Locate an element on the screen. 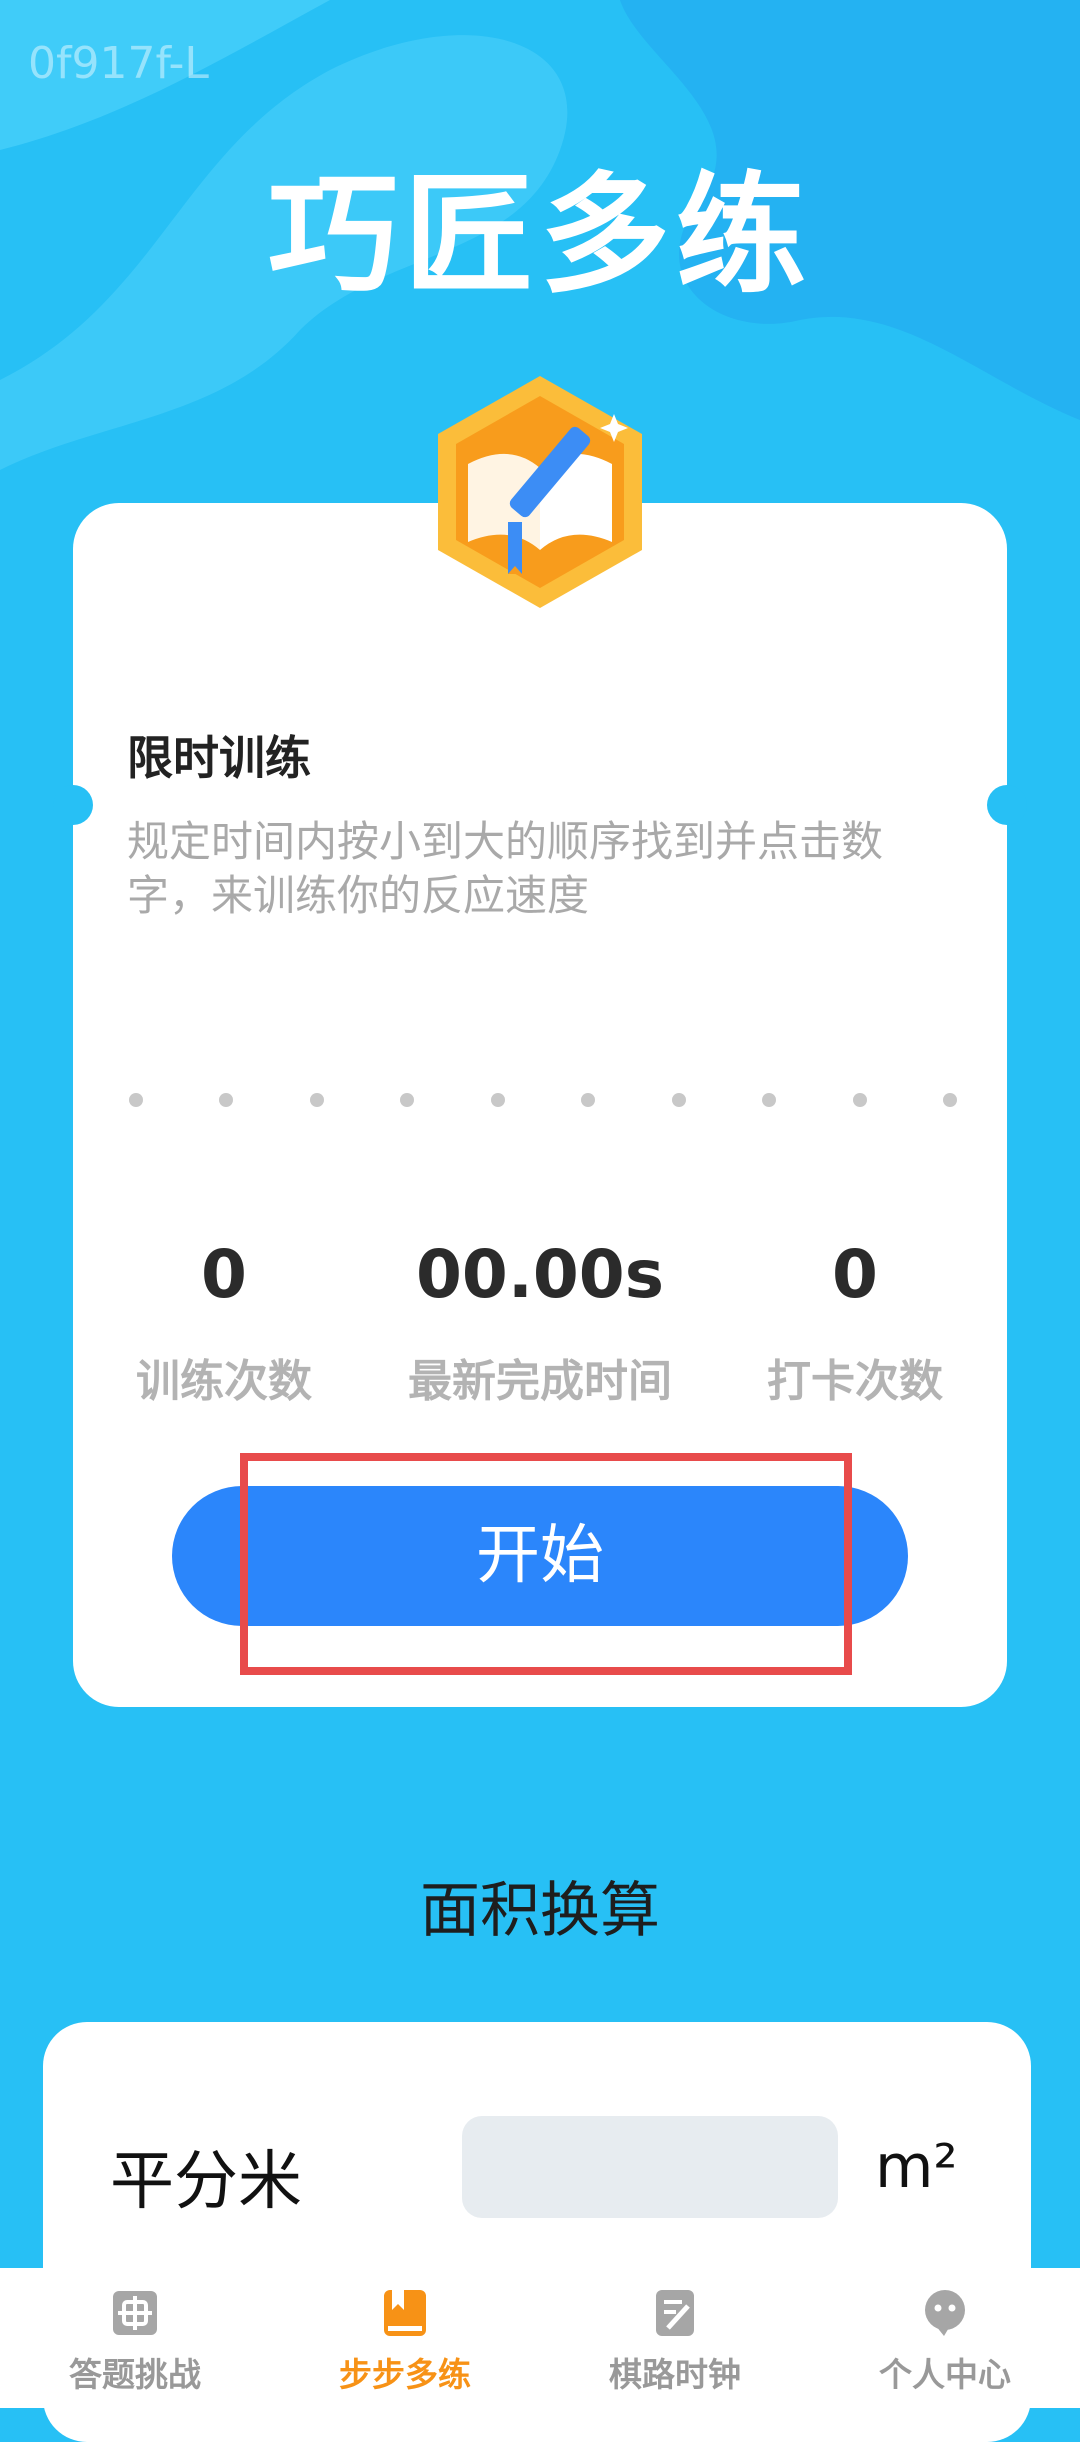 This screenshot has height=2442, width=1080. stat-checkin-count: 0 打卡次数 is located at coordinates (855, 1319).